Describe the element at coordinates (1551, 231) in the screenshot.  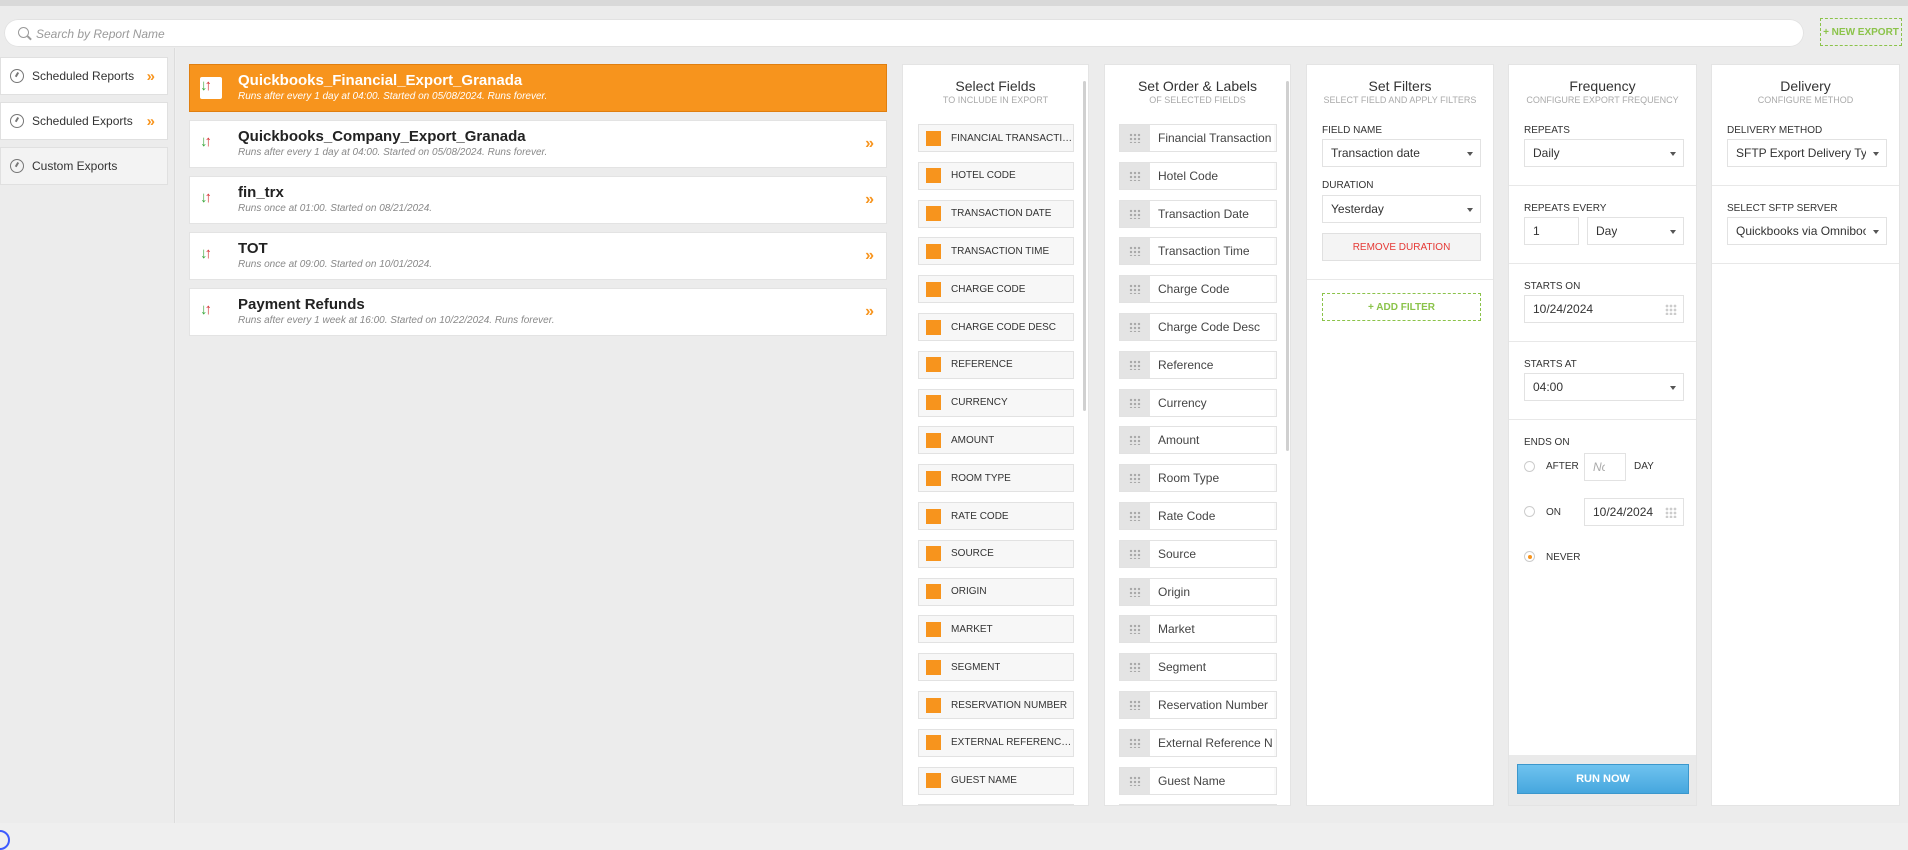
I see `repeats-every-input: 1` at that location.